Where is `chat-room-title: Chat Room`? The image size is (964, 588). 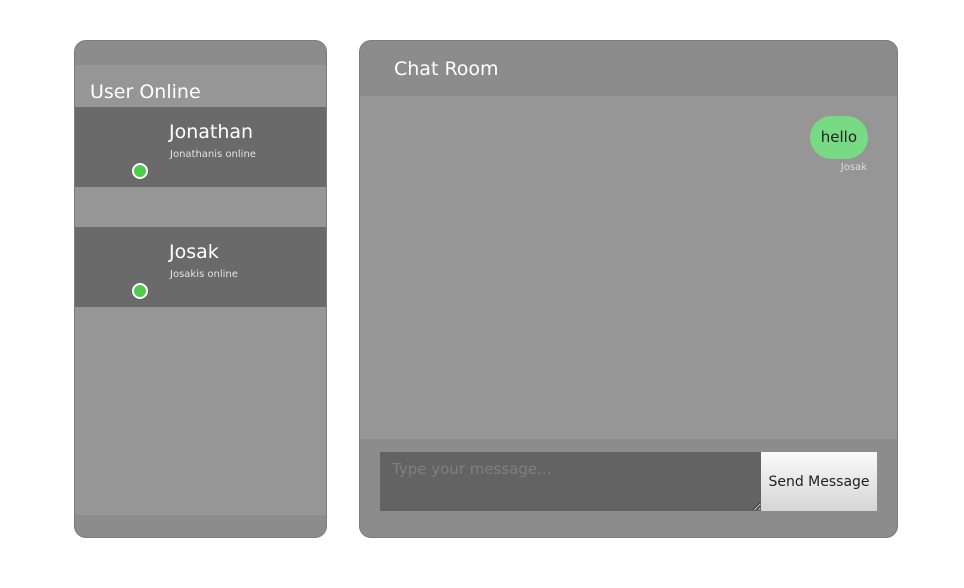
chat-room-title: Chat Room is located at coordinates (446, 69).